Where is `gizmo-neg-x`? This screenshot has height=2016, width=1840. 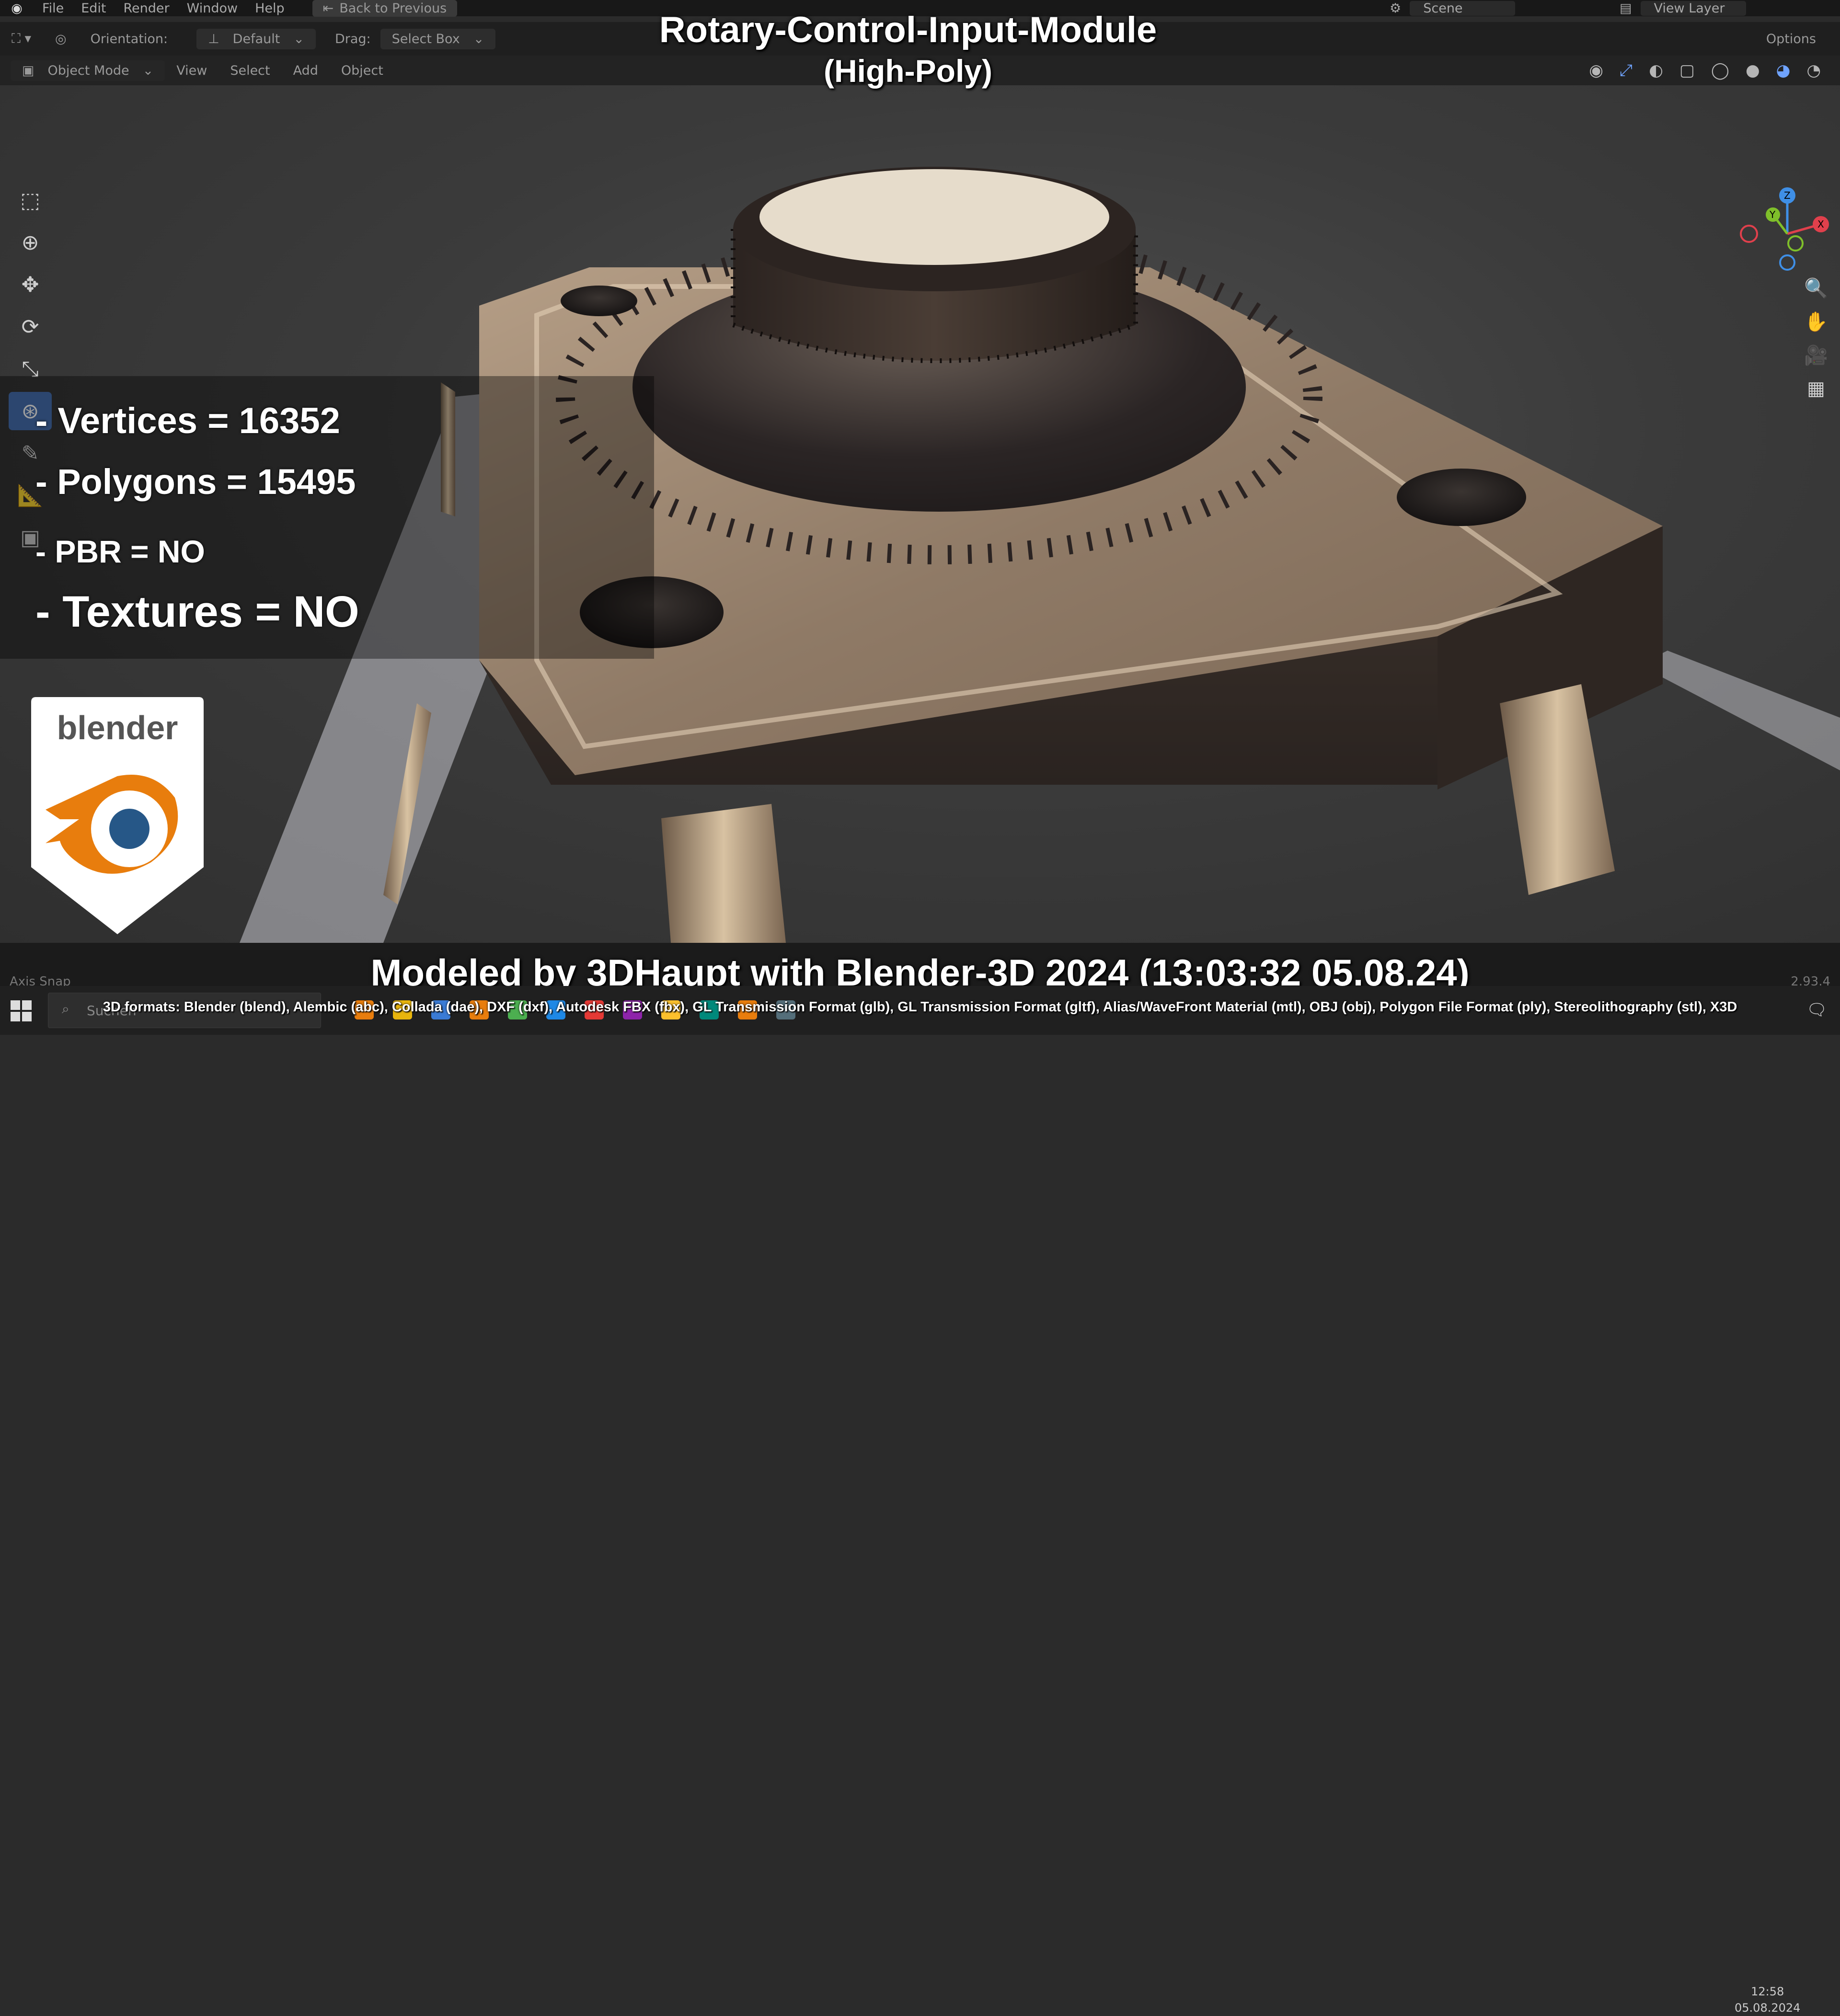 gizmo-neg-x is located at coordinates (1749, 234).